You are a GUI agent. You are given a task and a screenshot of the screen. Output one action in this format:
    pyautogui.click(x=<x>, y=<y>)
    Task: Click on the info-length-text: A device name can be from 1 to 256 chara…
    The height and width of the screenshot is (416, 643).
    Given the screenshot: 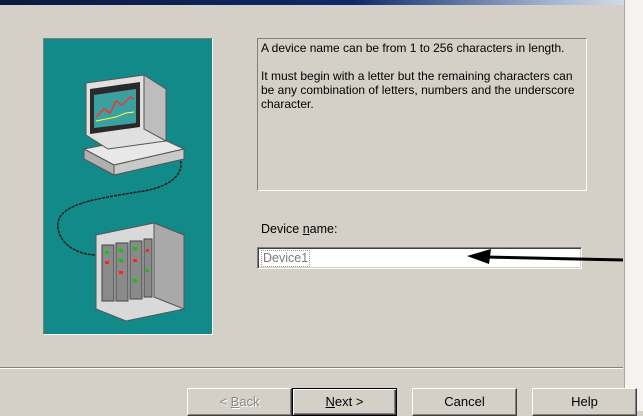 What is the action you would take?
    pyautogui.click(x=413, y=48)
    